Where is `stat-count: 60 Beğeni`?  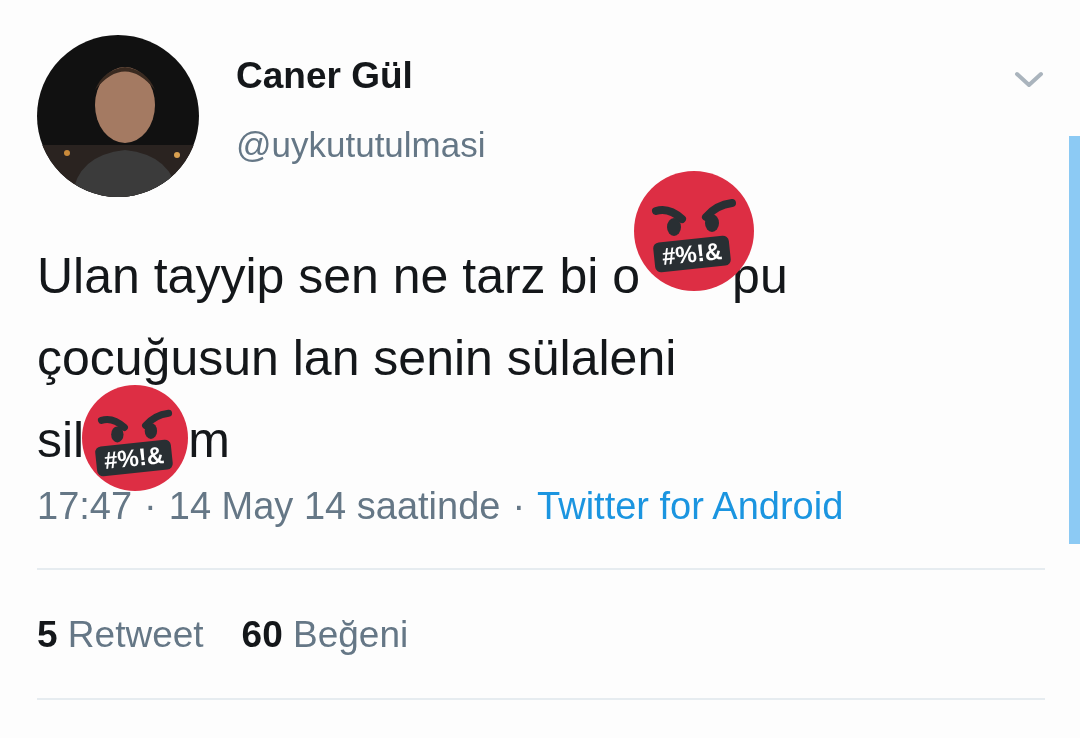
stat-count: 60 Beğeni is located at coordinates (325, 635).